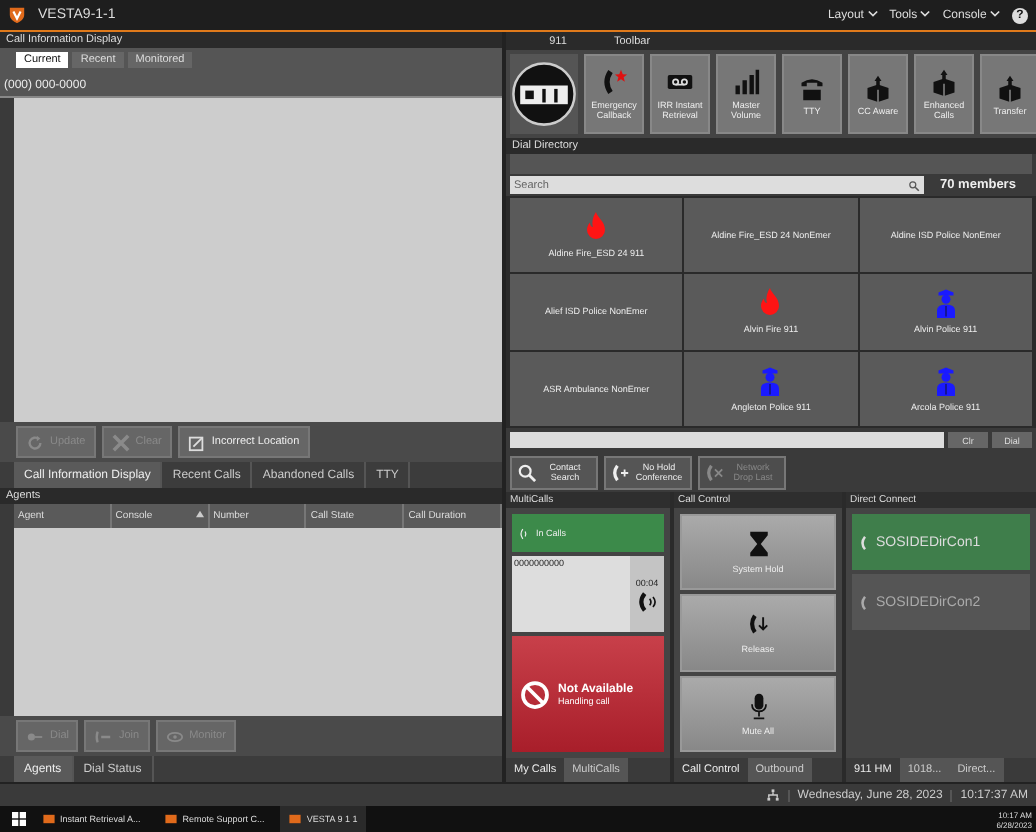 The image size is (1036, 832). I want to click on dial-icon, so click(35, 736).